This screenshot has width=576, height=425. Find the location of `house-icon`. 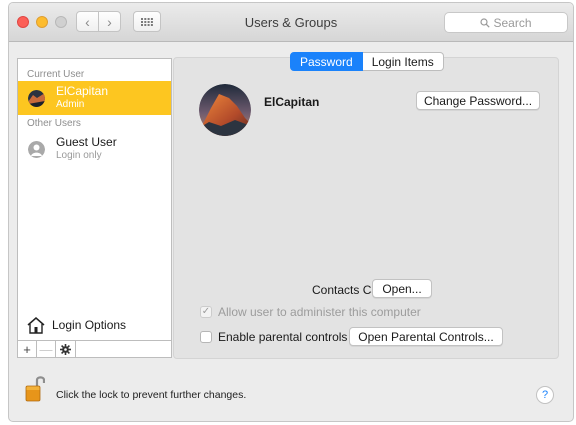

house-icon is located at coordinates (36, 325).